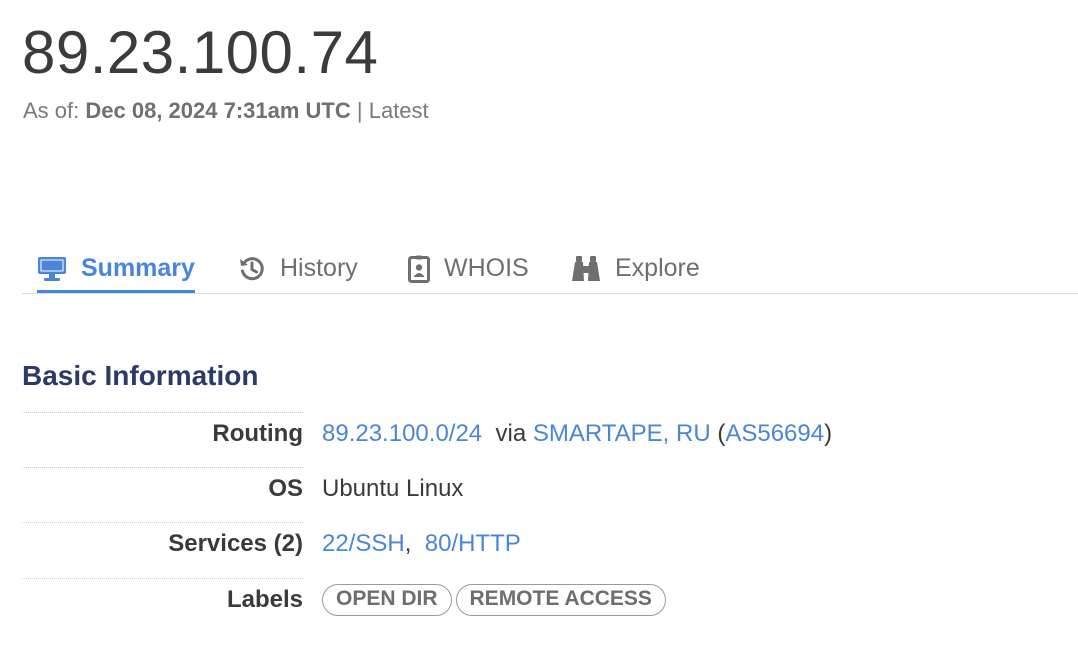 This screenshot has width=1078, height=653. I want to click on section-title-basic-information: Basic Information, so click(140, 375).